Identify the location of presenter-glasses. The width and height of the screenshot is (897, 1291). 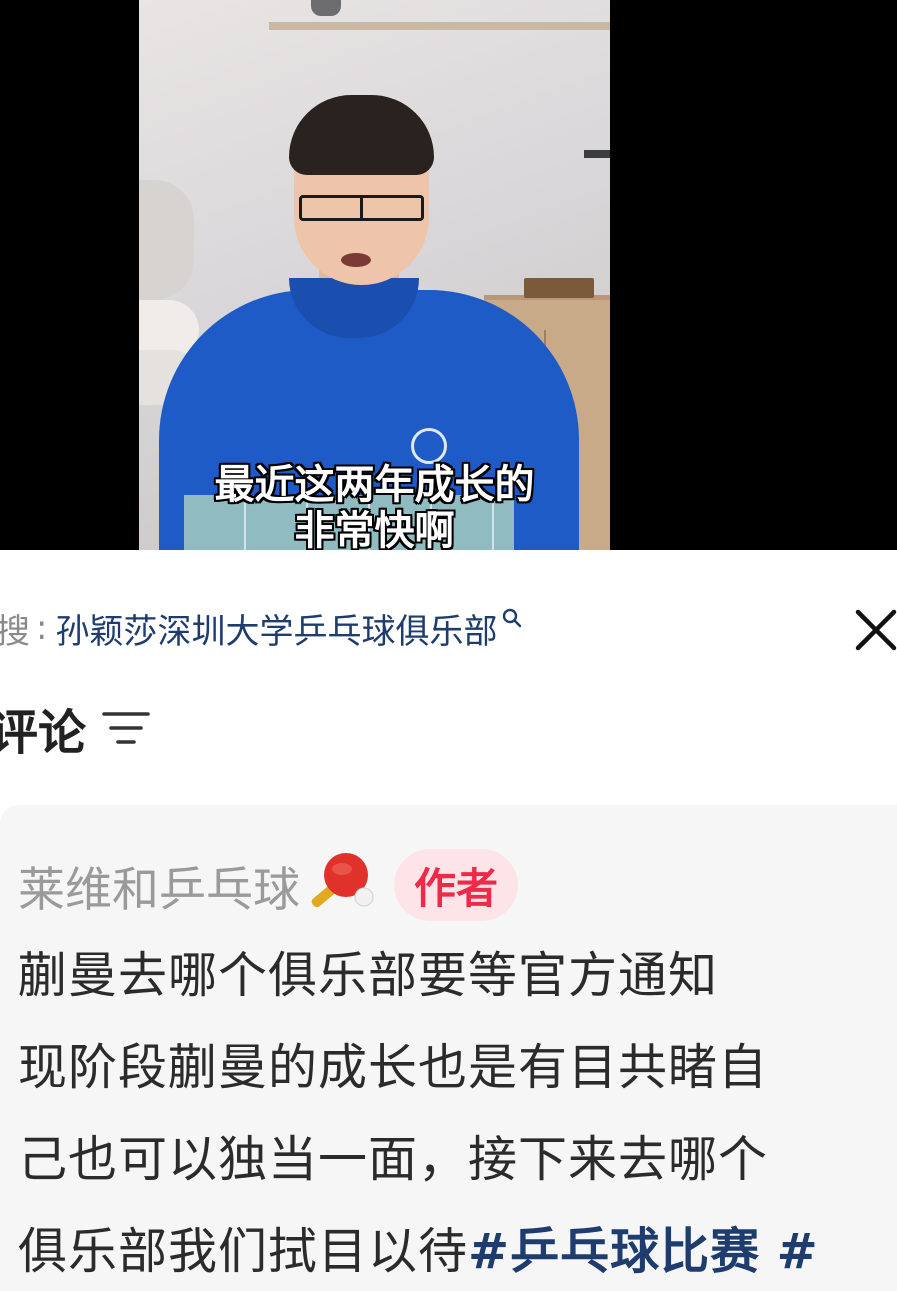
(361, 208).